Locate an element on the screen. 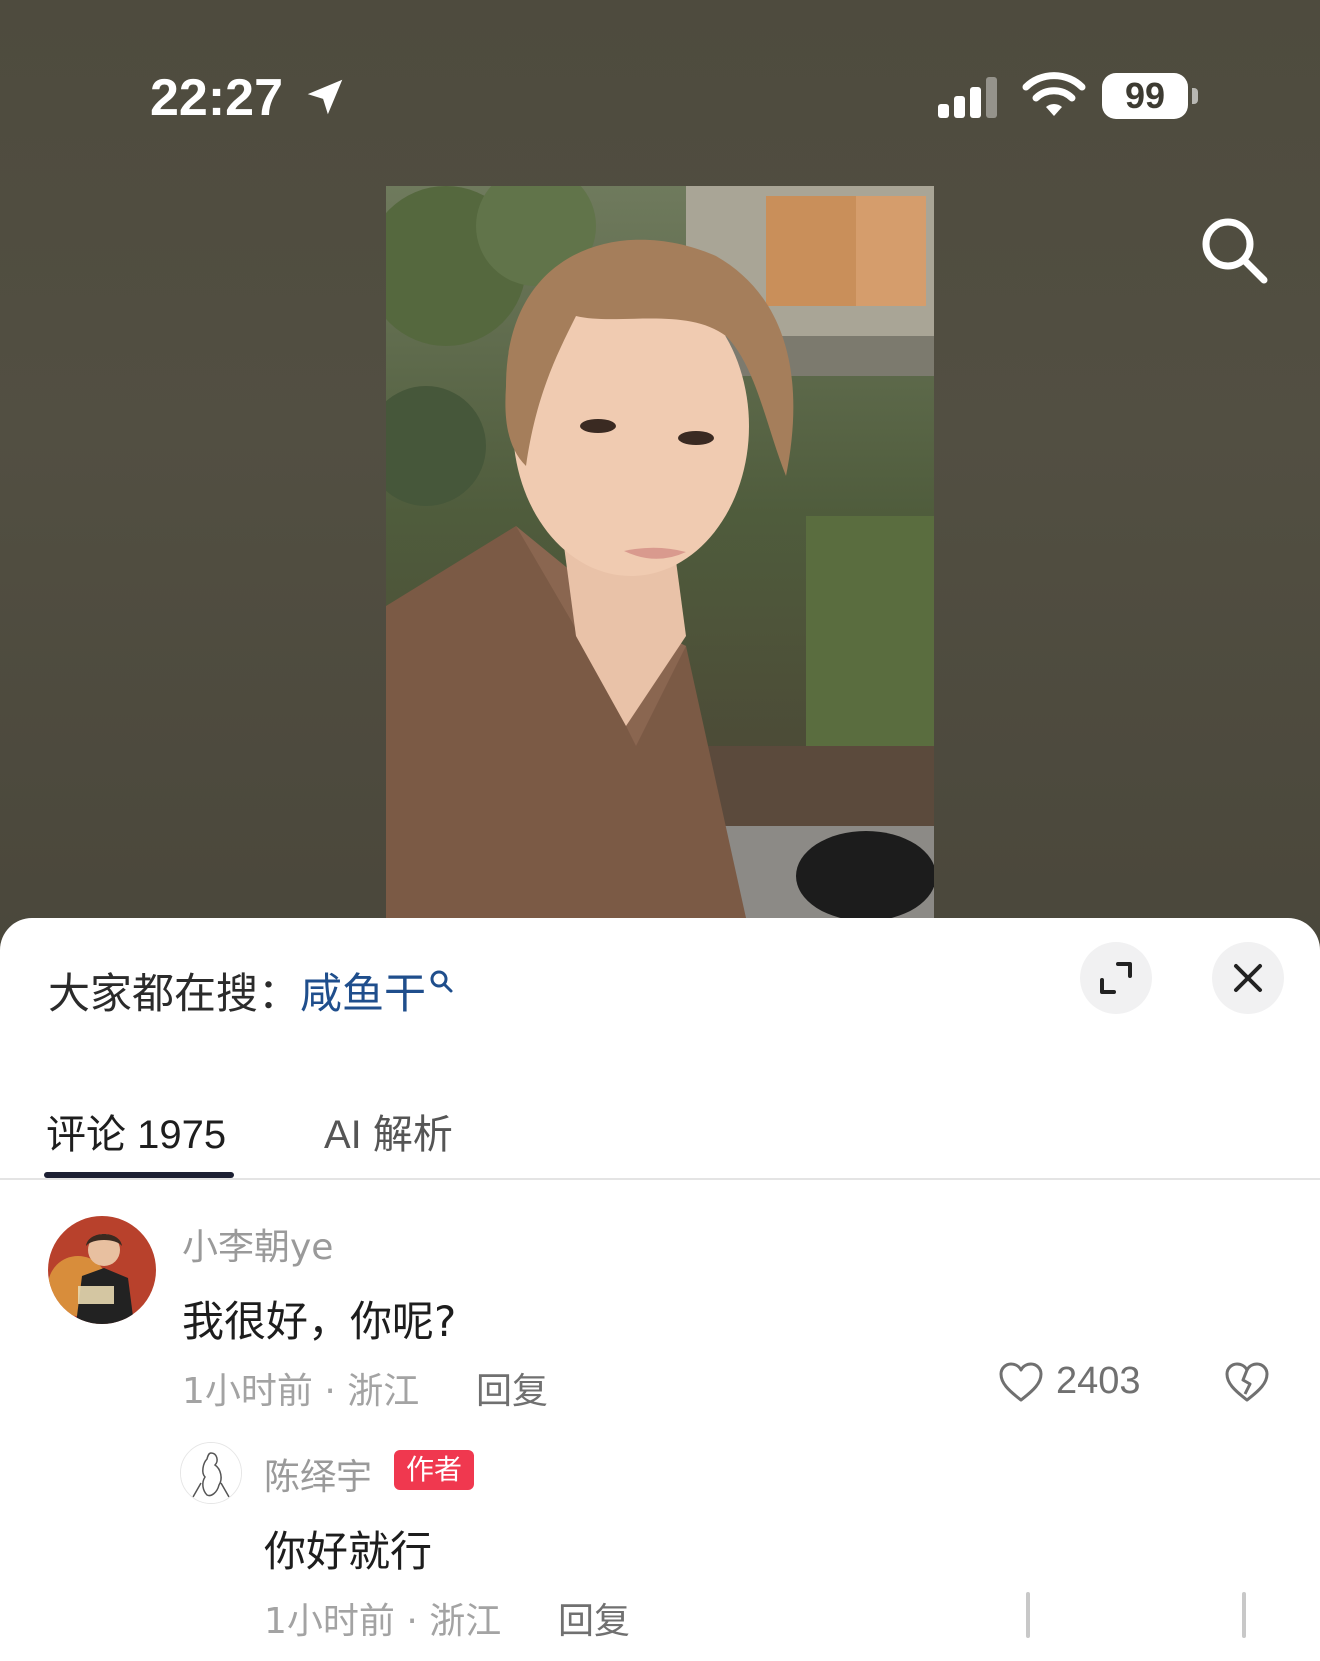 The width and height of the screenshot is (1320, 1661). comment-username: 小李朝ye is located at coordinates (257, 1244).